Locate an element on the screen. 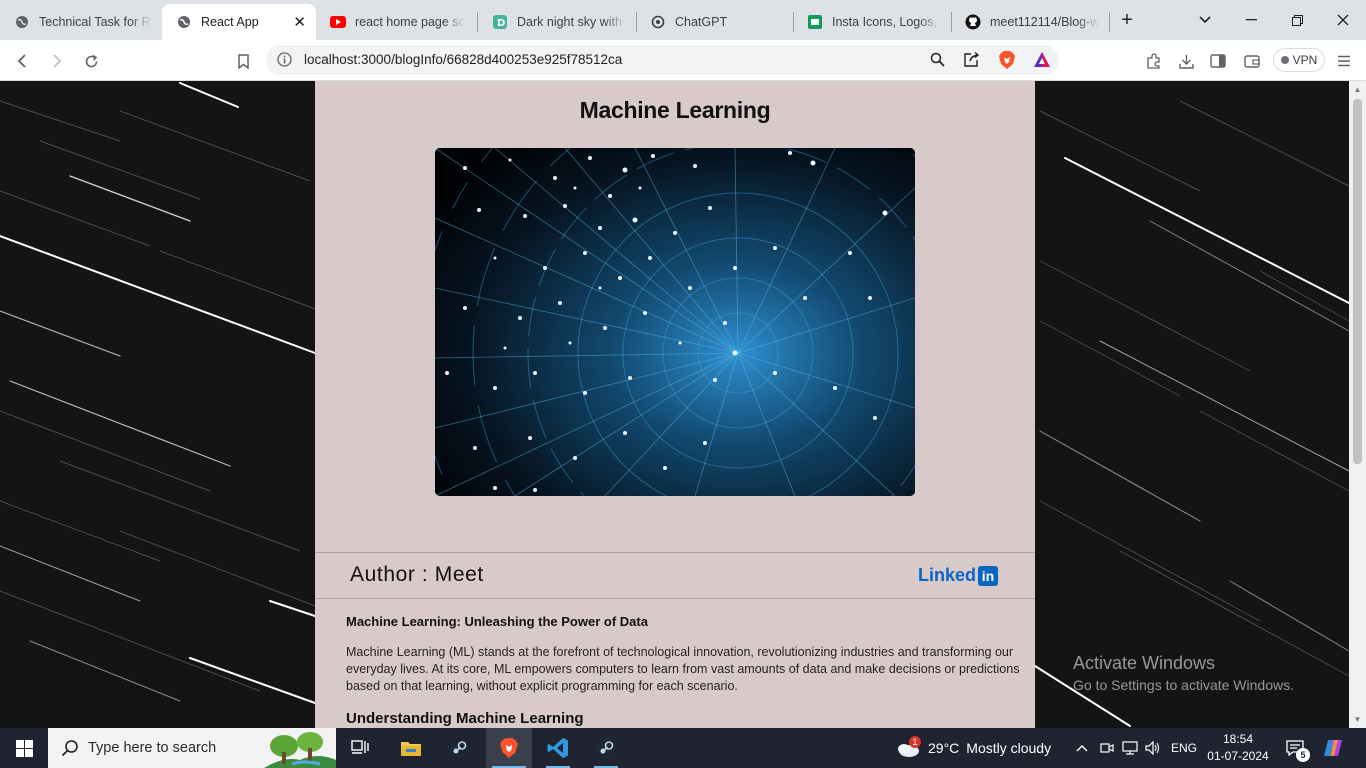 The image size is (1366, 768). tab-technical-task: Technical Task for Rea is located at coordinates (81, 22).